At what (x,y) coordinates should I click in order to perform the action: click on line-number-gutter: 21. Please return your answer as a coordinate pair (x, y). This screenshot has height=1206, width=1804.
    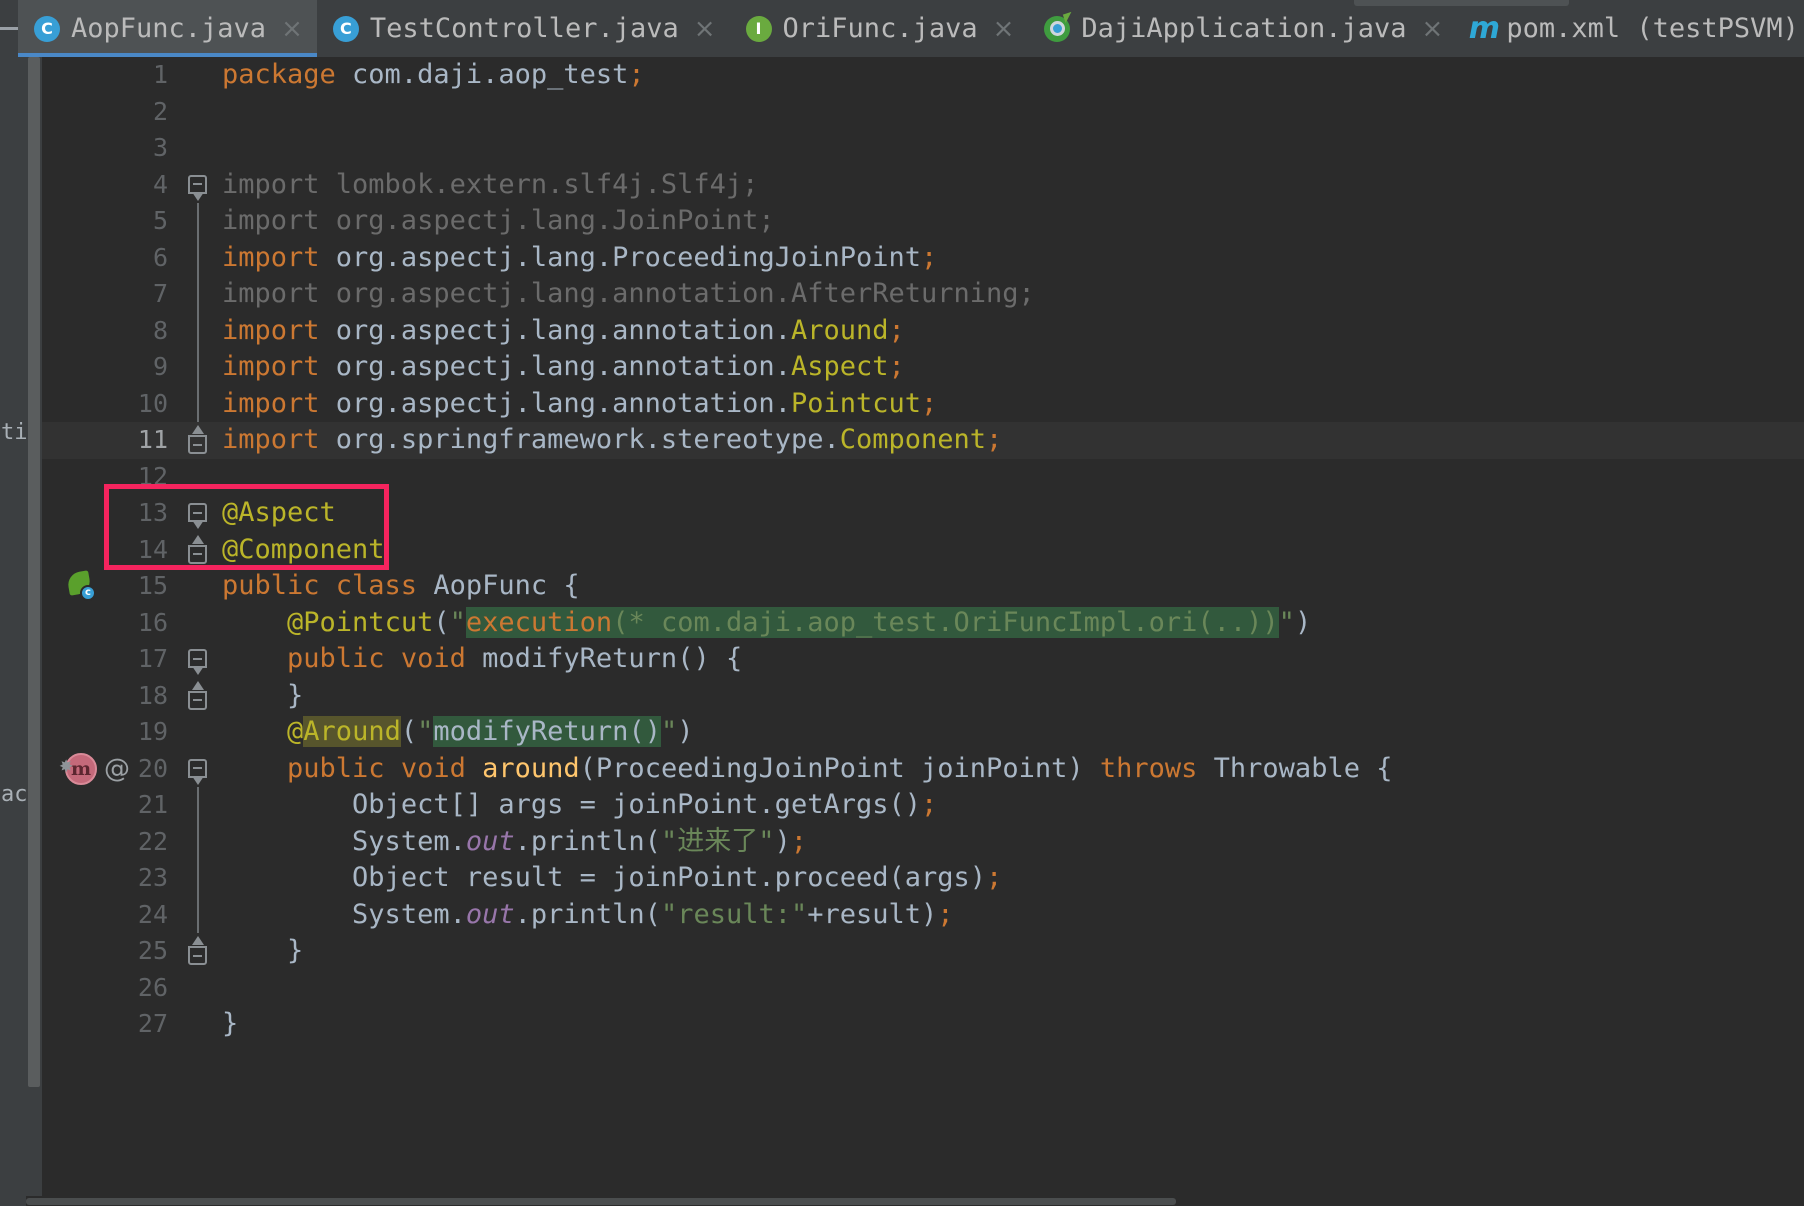
    Looking at the image, I should click on (112, 805).